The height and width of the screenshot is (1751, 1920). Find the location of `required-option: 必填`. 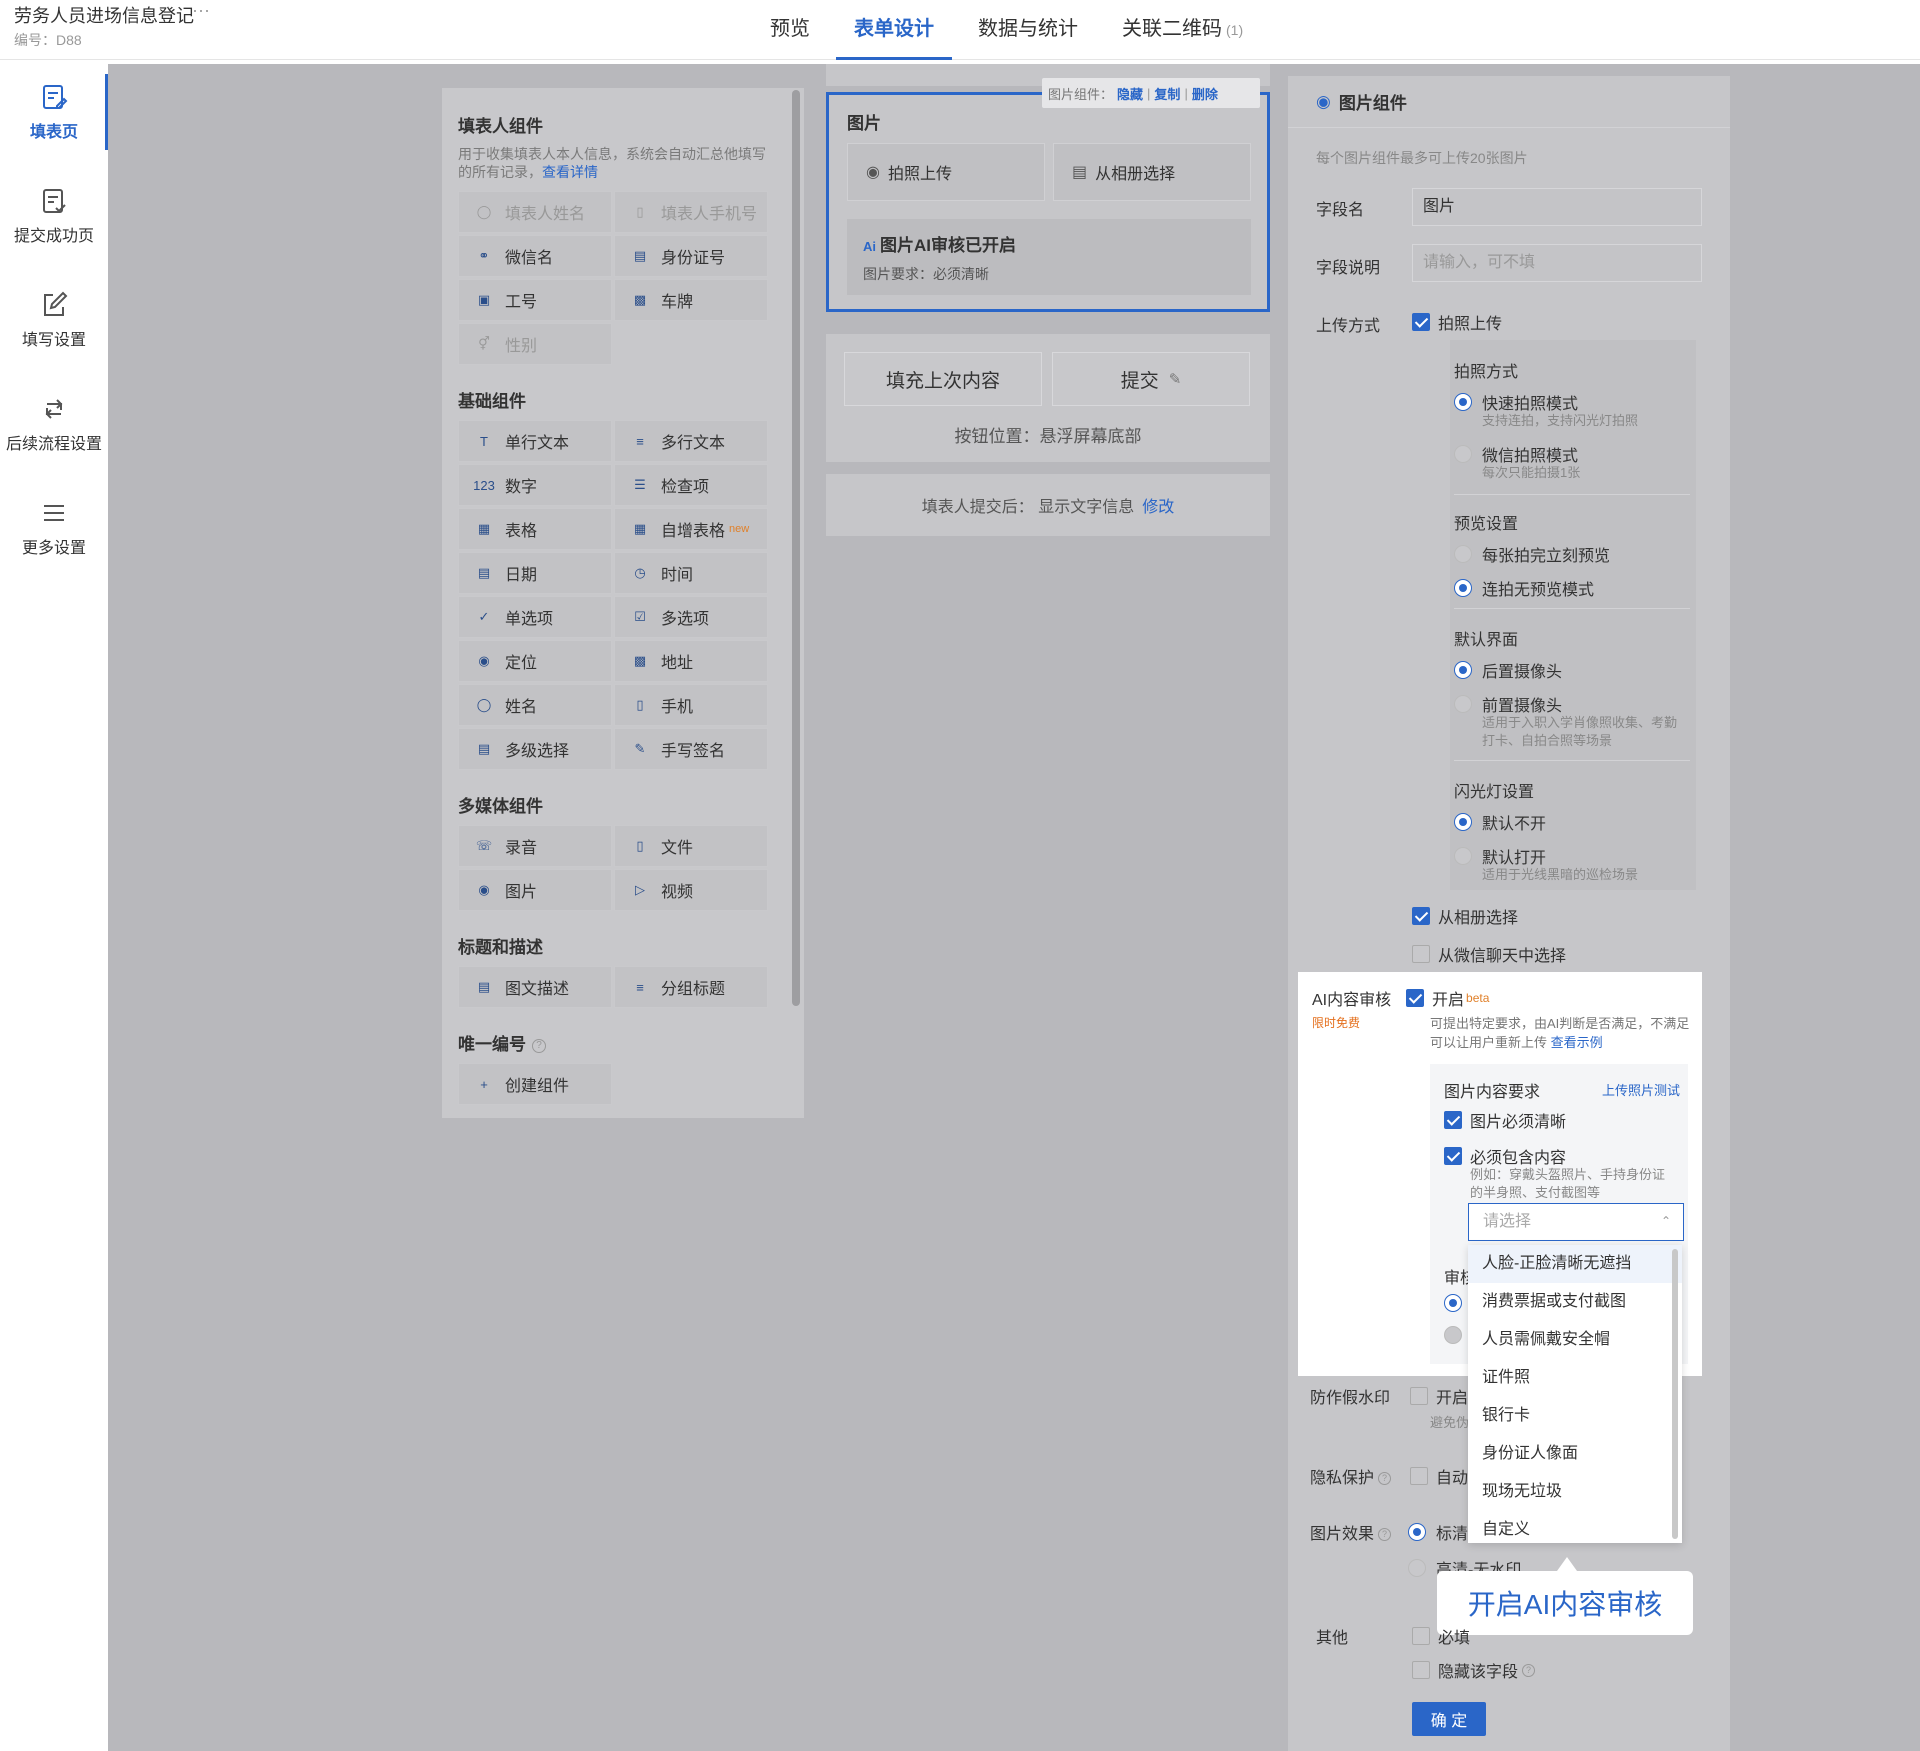

required-option: 必填 is located at coordinates (1441, 1636).